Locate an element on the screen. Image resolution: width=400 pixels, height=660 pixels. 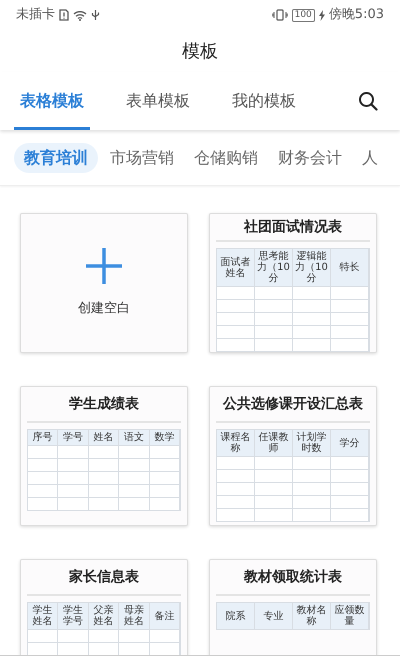
sim-alert-icon is located at coordinates (64, 15).